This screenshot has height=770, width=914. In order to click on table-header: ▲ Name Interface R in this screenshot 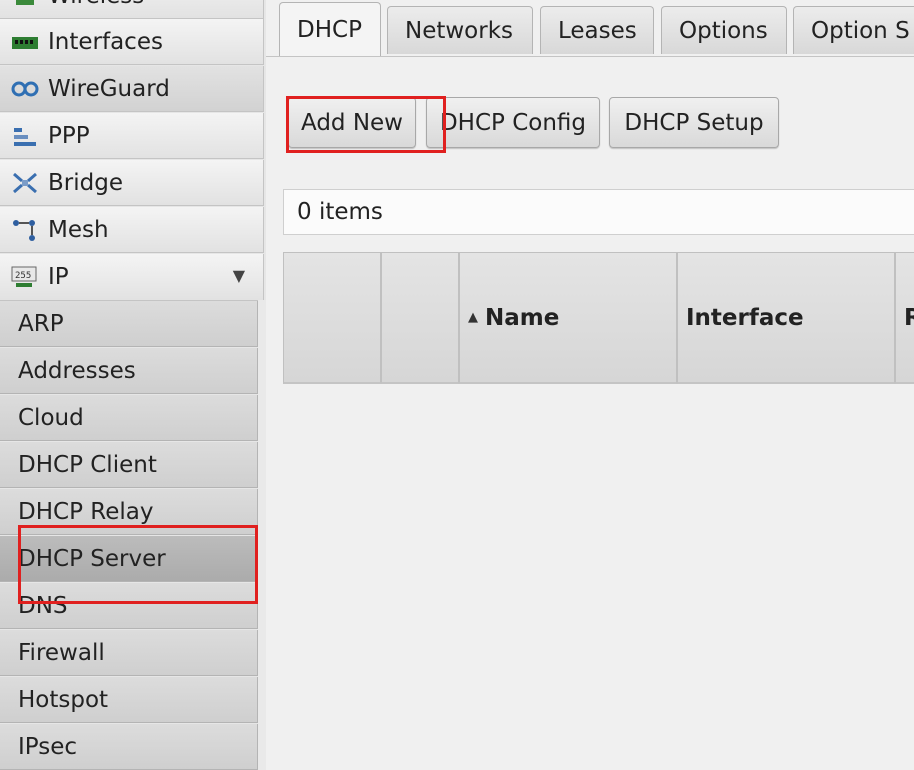, I will do `click(598, 319)`.